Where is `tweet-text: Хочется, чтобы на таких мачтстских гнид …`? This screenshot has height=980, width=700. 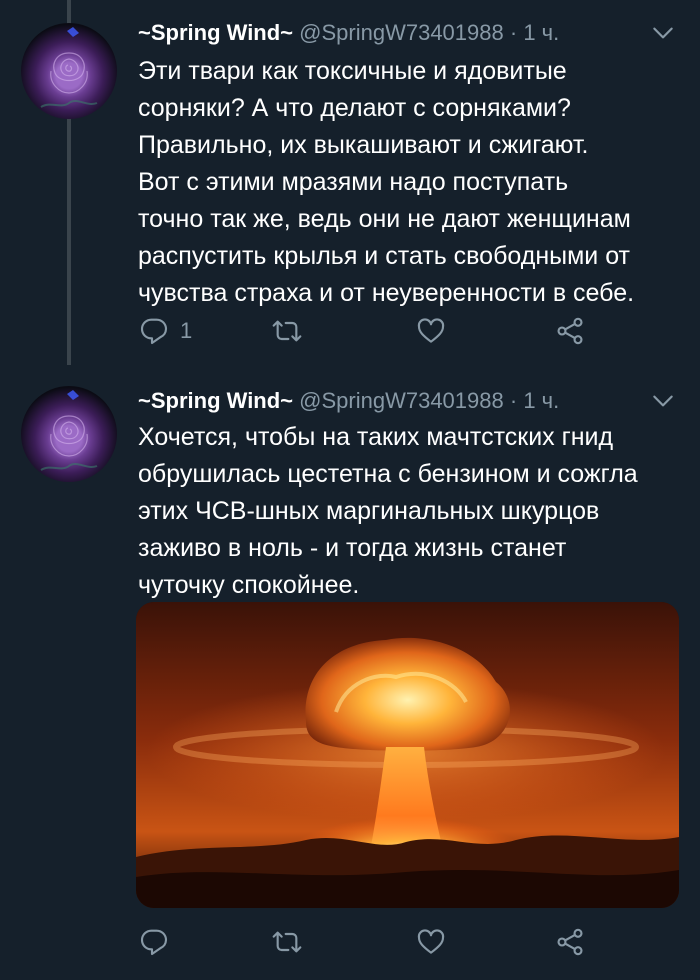 tweet-text: Хочется, чтобы на таких мачтстских гнид … is located at coordinates (388, 511).